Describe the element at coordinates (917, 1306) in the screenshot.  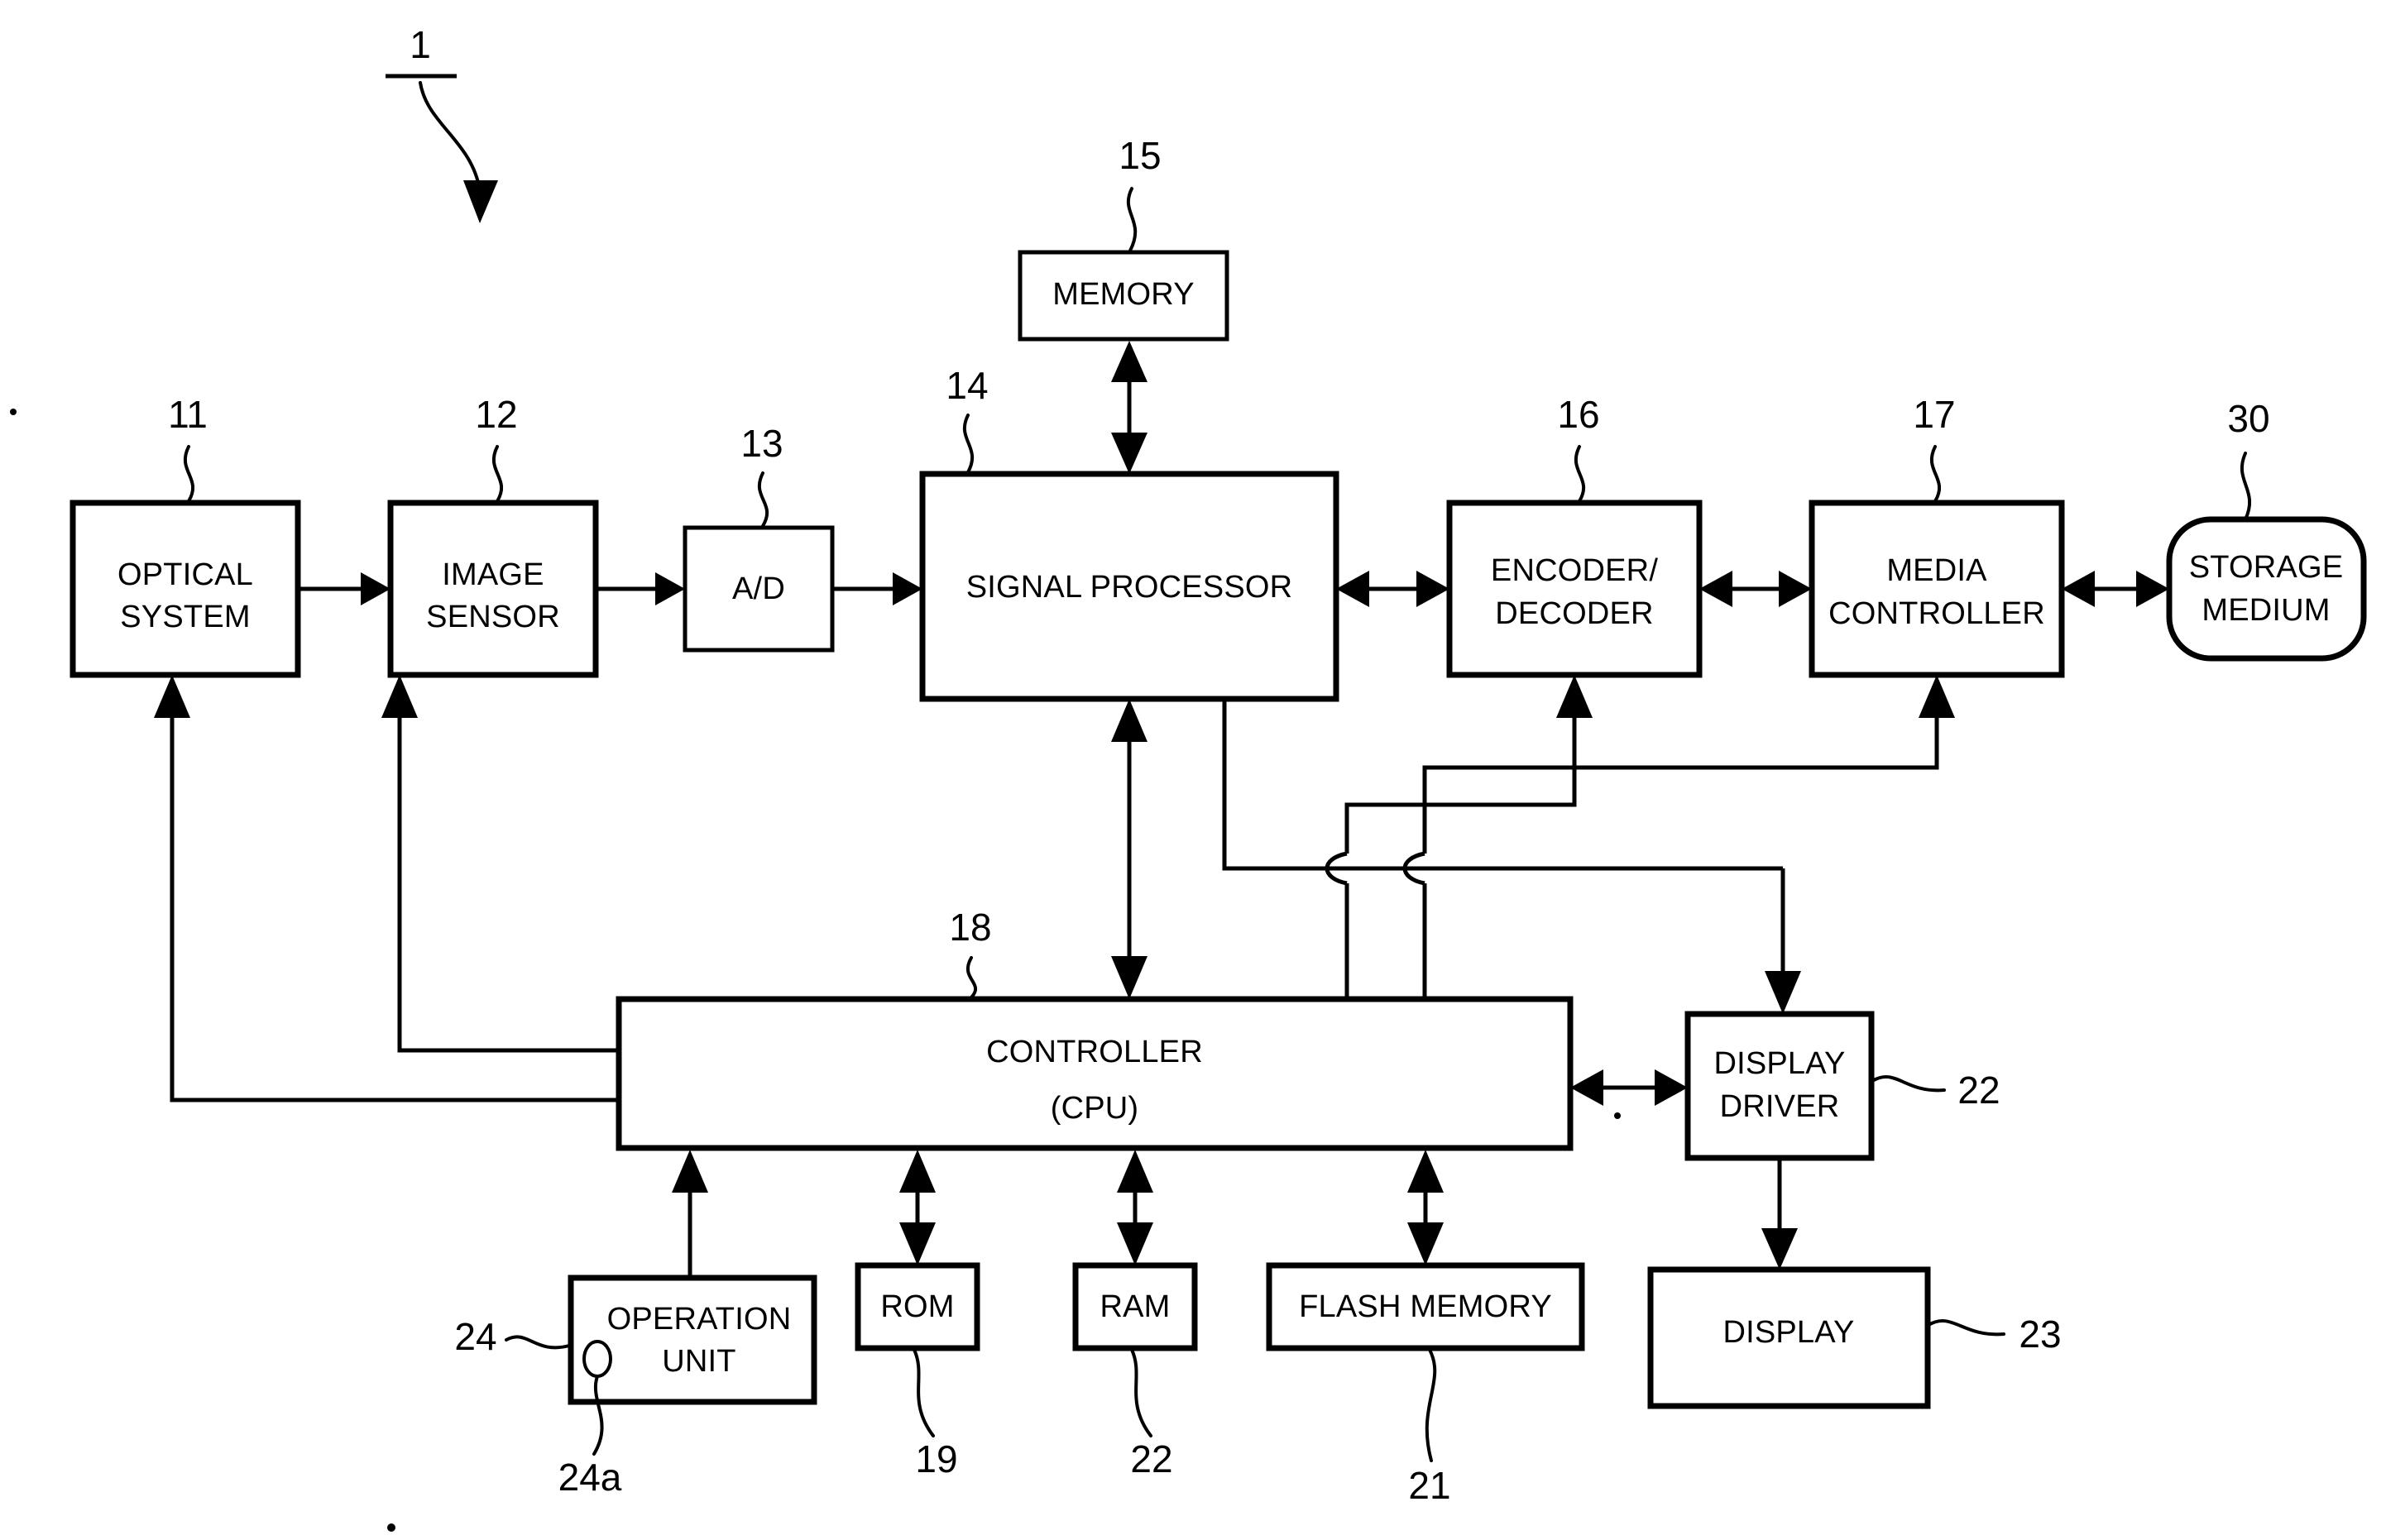
I see `rom-label: ROM` at that location.